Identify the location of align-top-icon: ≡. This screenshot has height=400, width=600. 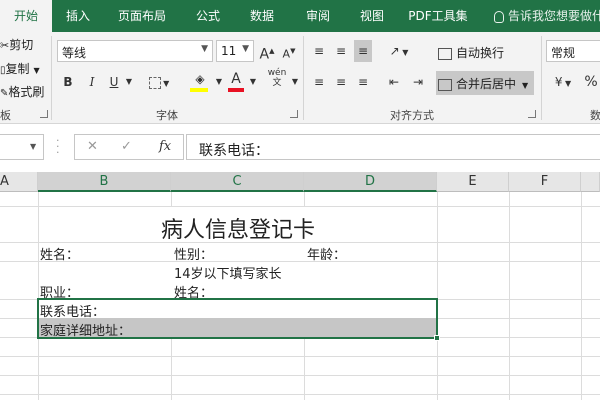
(319, 51).